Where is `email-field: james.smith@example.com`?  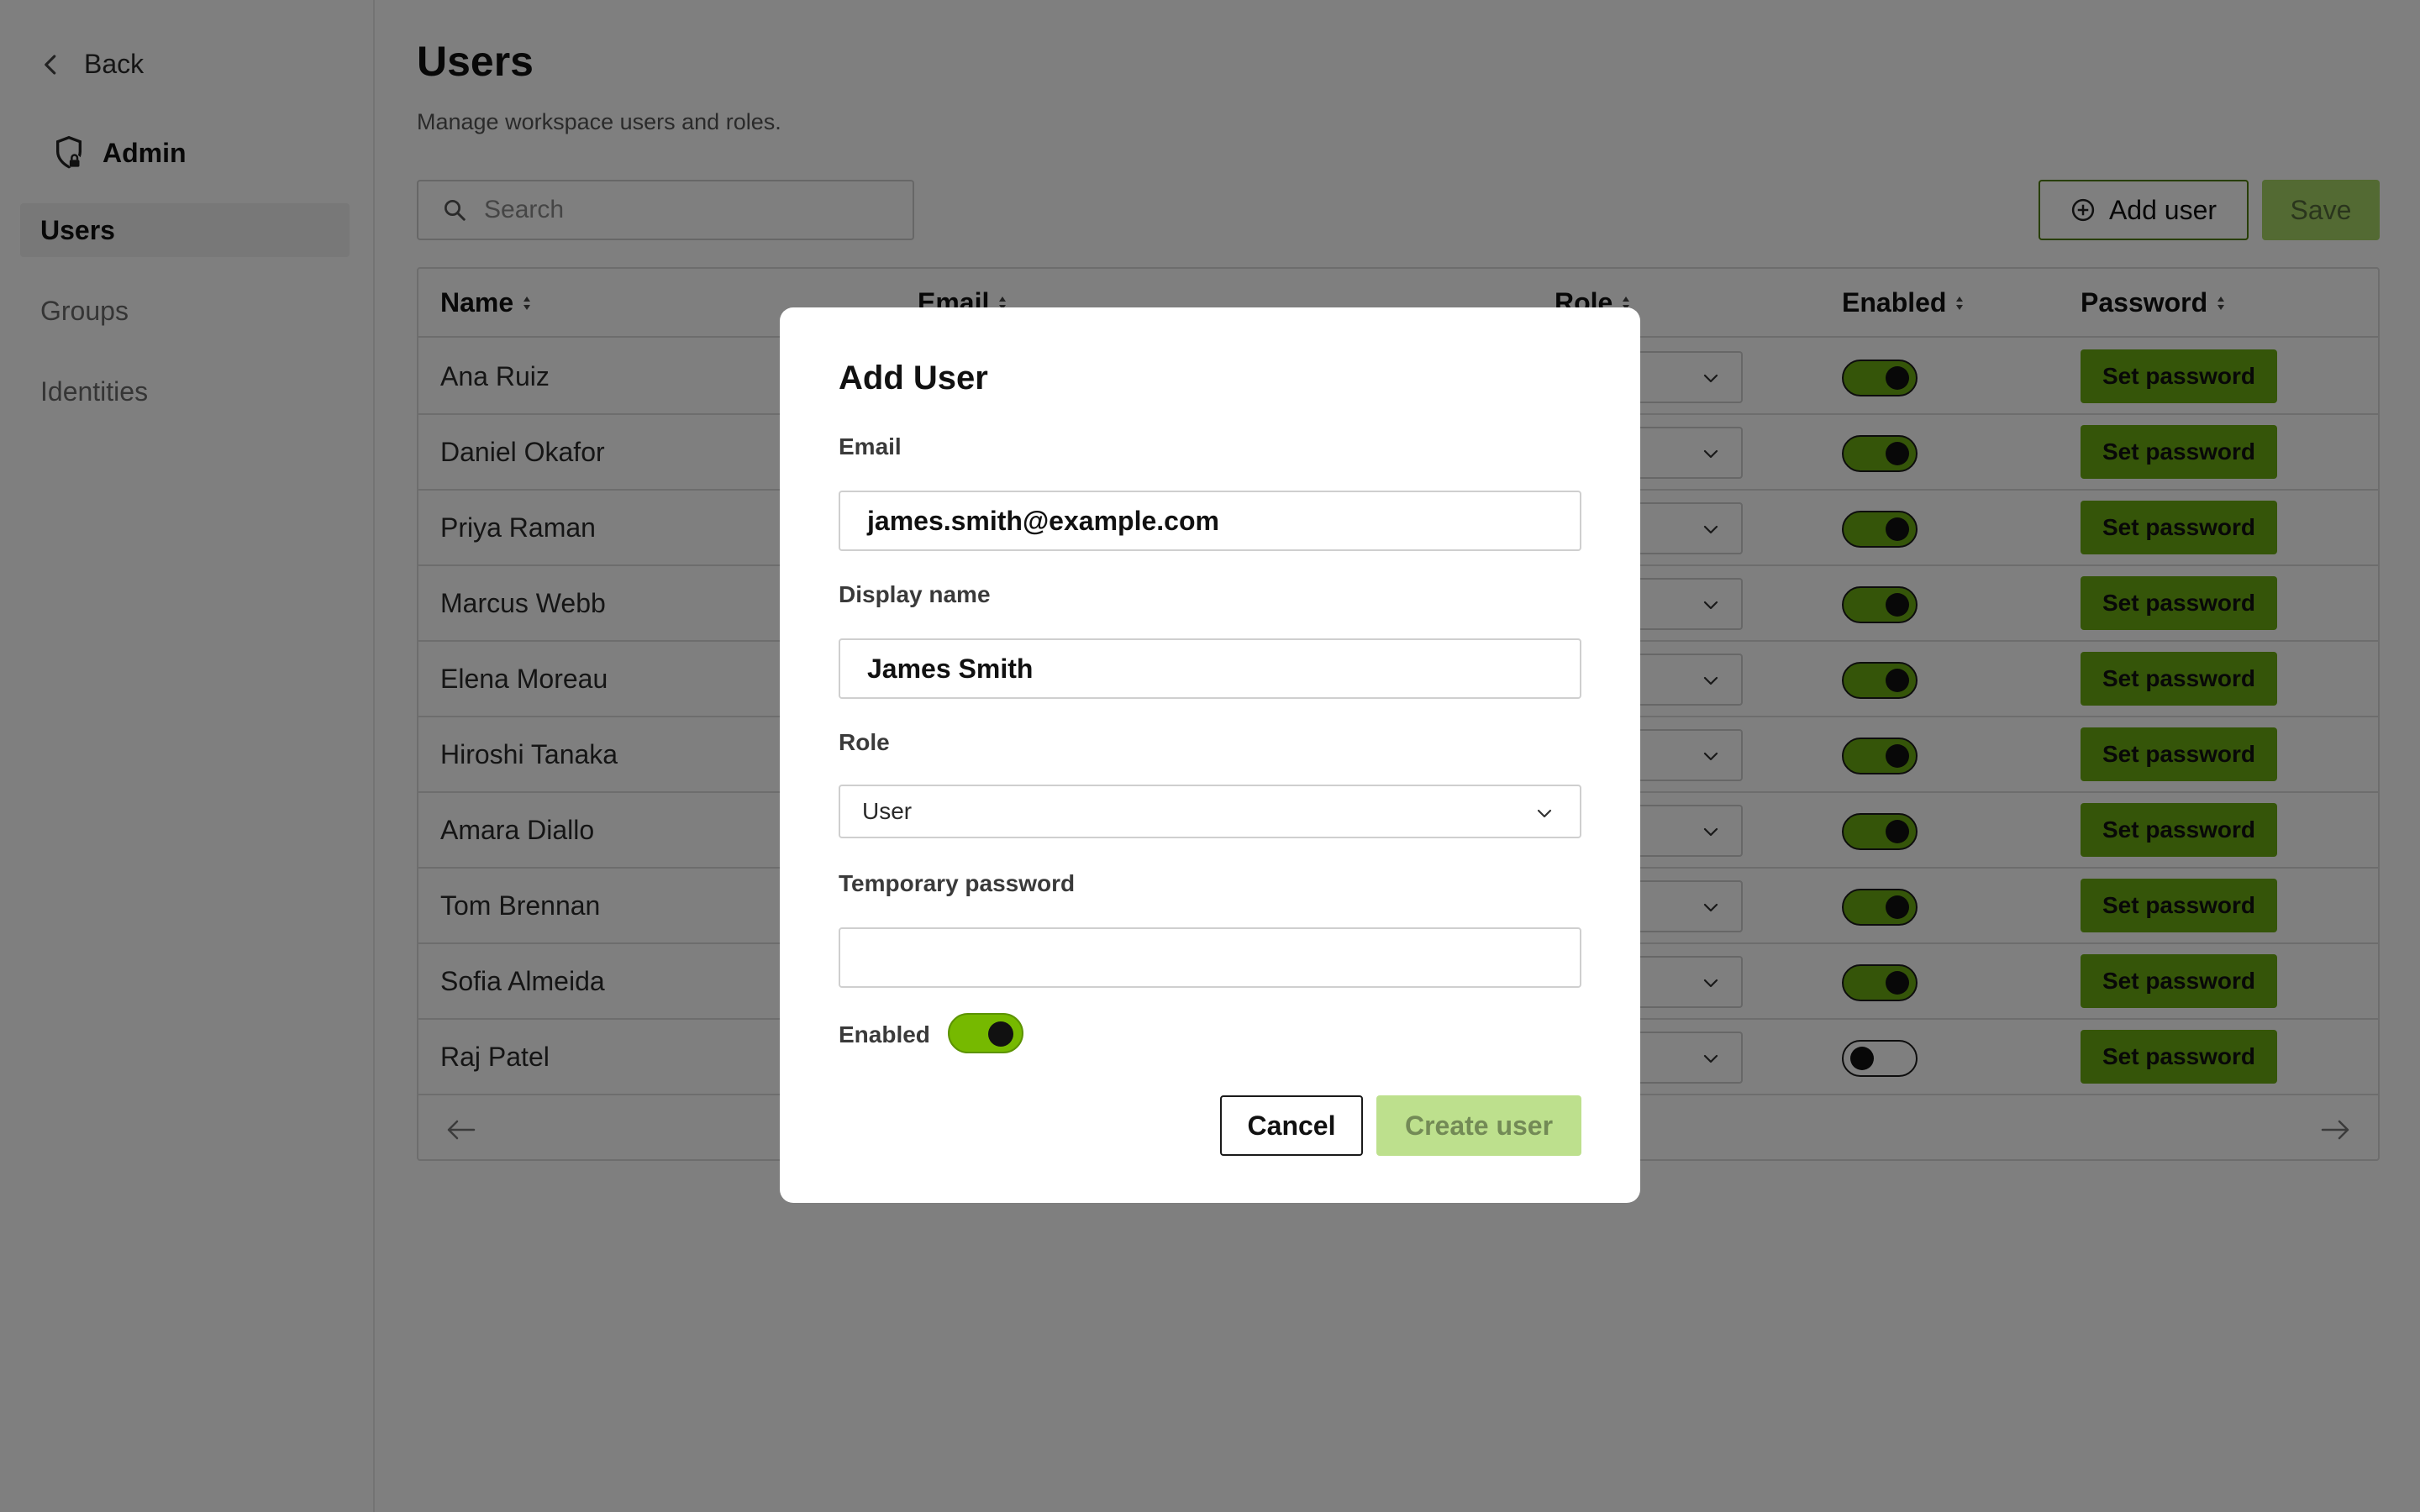 email-field: james.smith@example.com is located at coordinates (1210, 521).